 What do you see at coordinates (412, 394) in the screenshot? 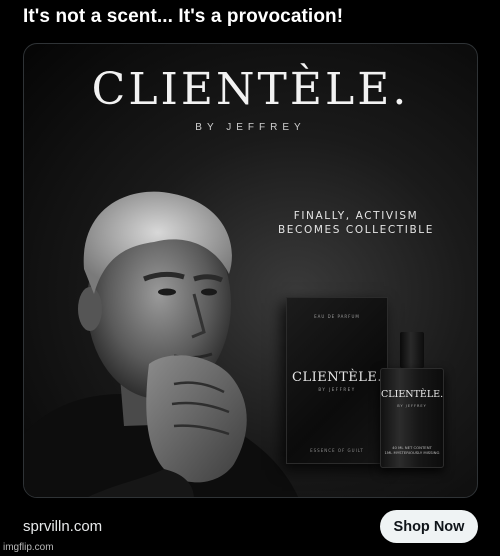
I see `bottle-brand-label: CLIENTÈLE.` at bounding box center [412, 394].